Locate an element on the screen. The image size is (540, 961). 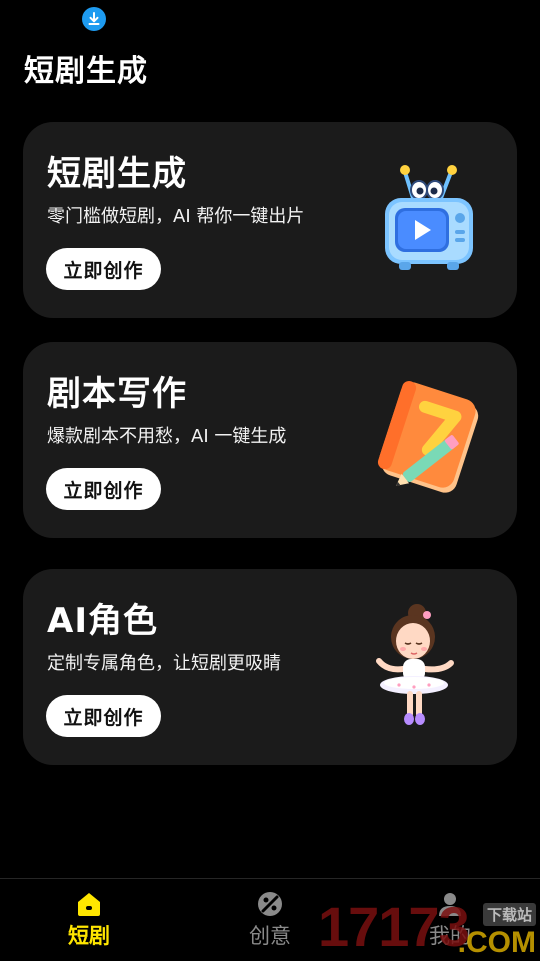
tab-profile: 我的 is located at coordinates (450, 922).